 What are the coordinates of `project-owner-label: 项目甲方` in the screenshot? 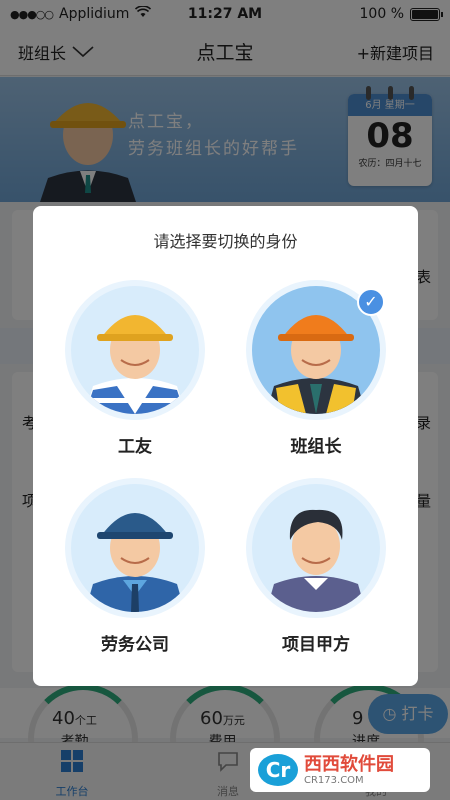 It's located at (316, 645).